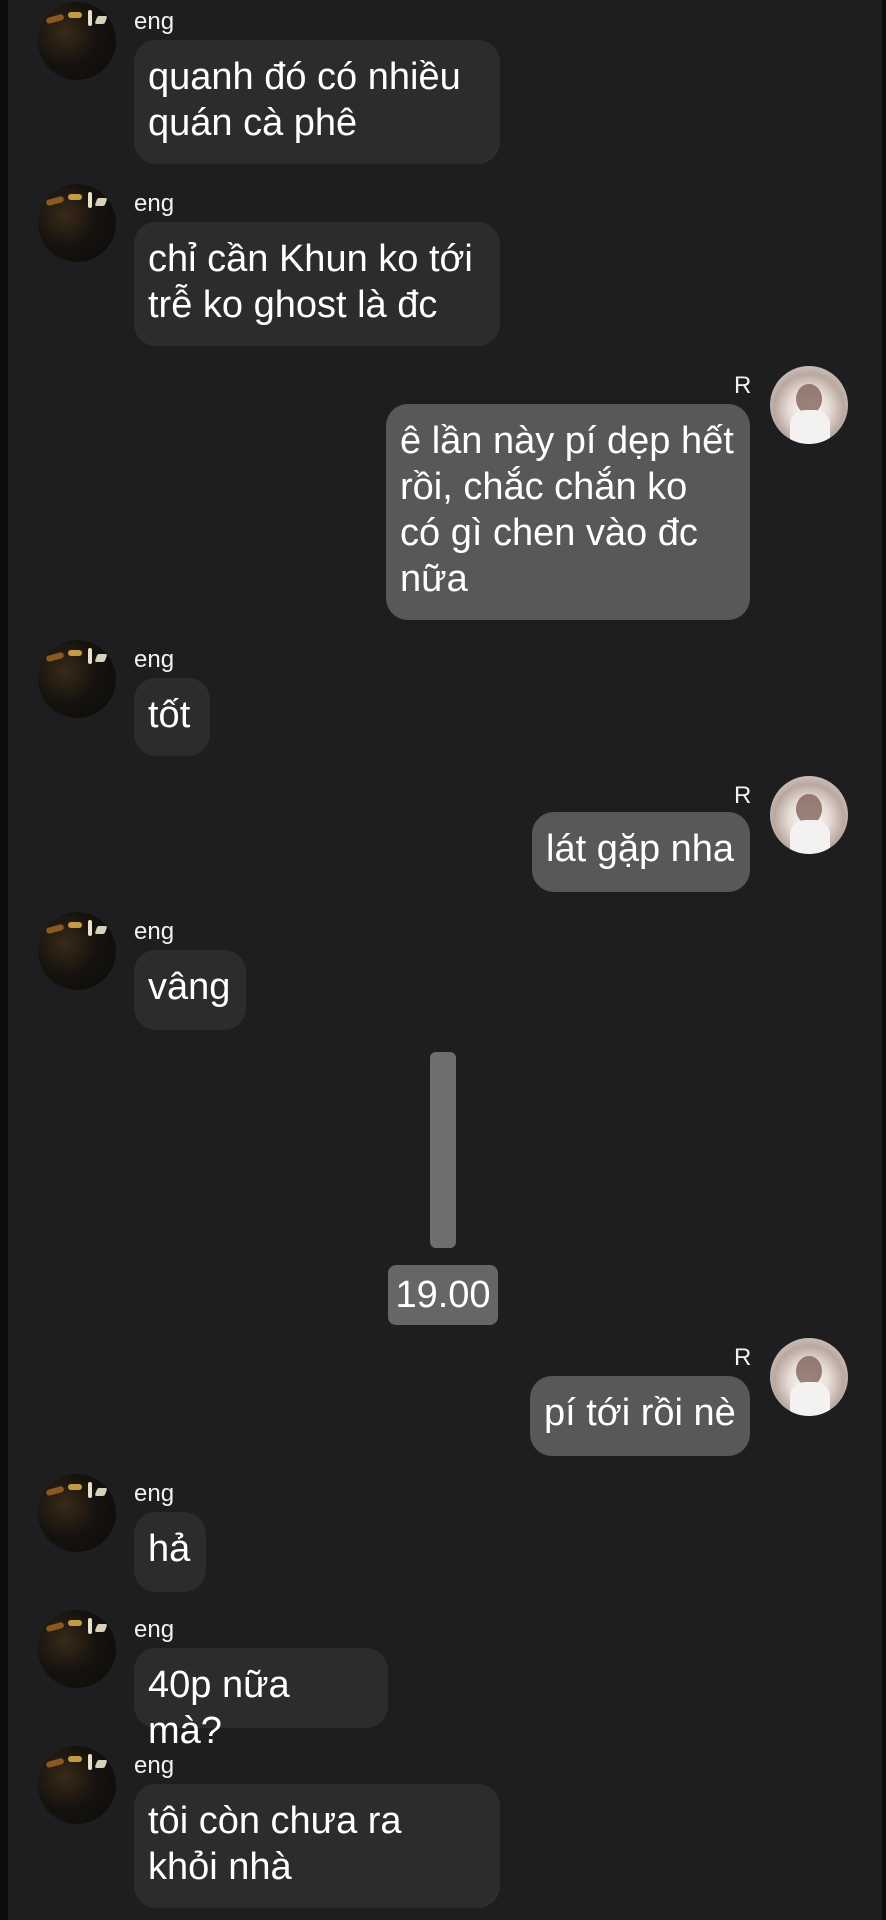 The image size is (886, 1920). I want to click on message-bubble-incoming: tốt, so click(172, 717).